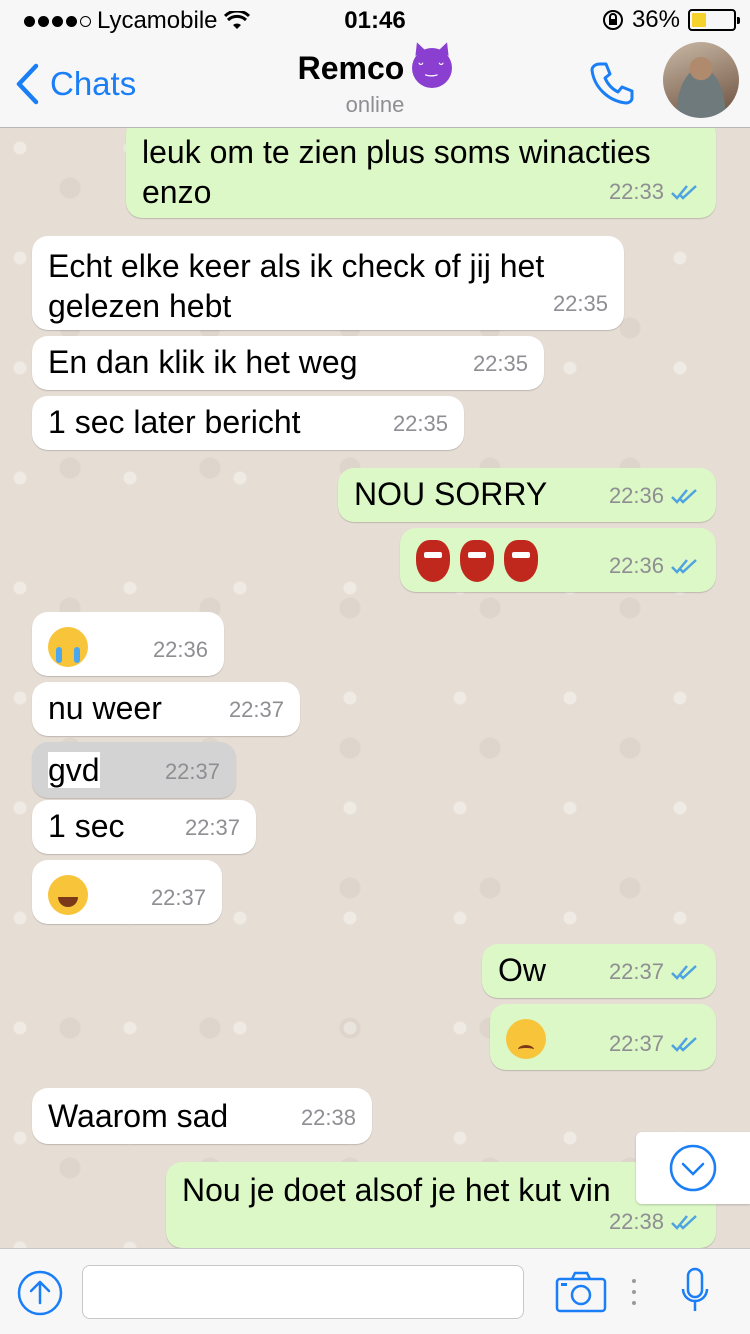 The height and width of the screenshot is (1334, 750). I want to click on chevron-down-circle-icon, so click(693, 1168).